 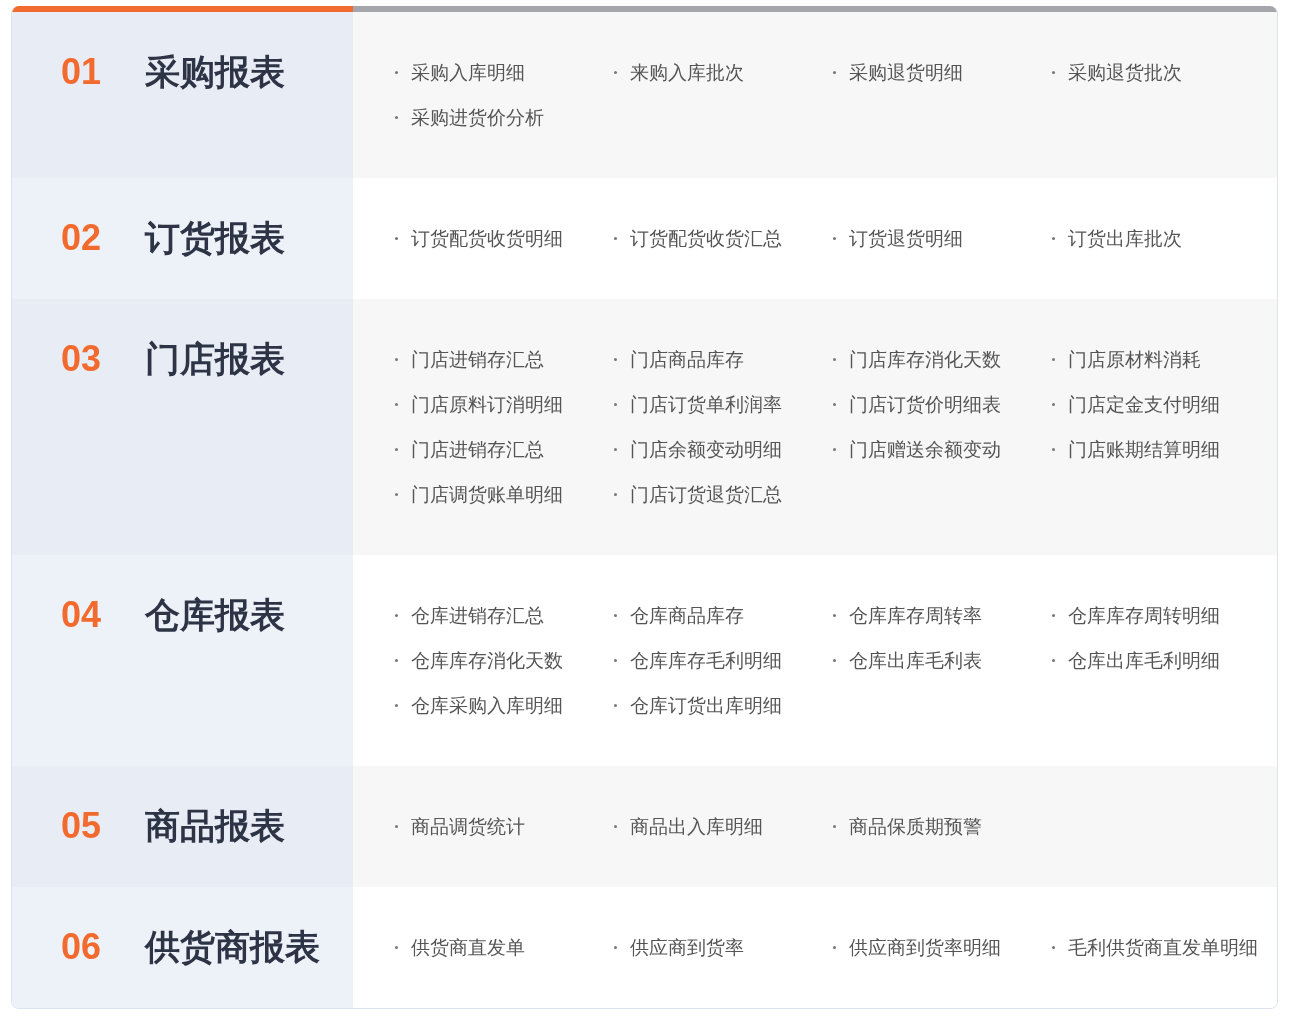 What do you see at coordinates (925, 449) in the screenshot?
I see `report-link: 门店赠送余额变动` at bounding box center [925, 449].